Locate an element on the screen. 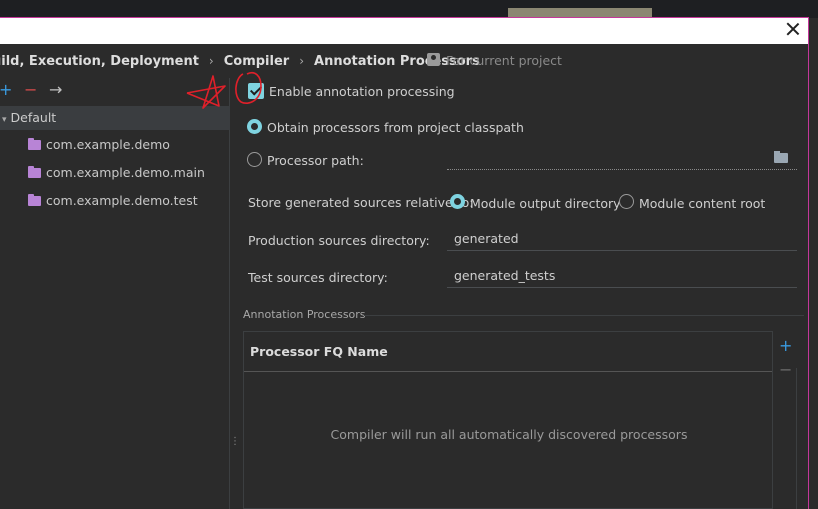 The width and height of the screenshot is (818, 509). breadcrumb-item-compiler: Compiler is located at coordinates (256, 61).